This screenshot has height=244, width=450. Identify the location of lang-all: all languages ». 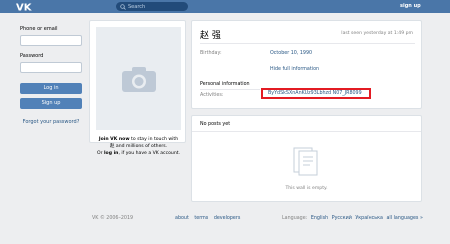
(404, 218).